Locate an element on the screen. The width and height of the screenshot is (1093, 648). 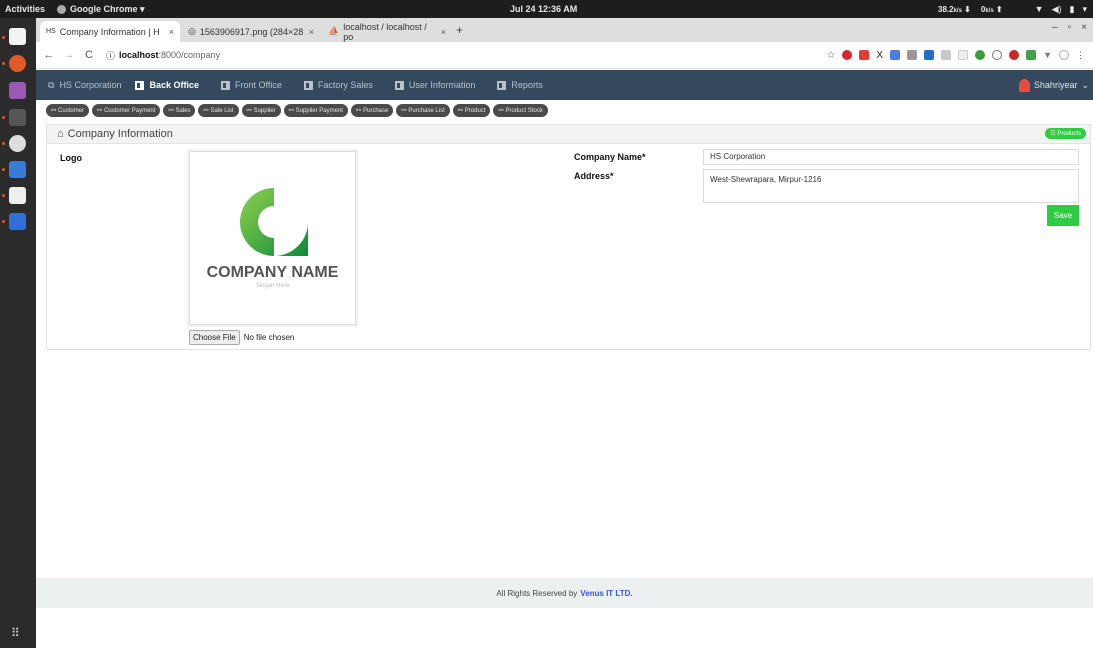
tab-company-information: HS Company Information | H × is located at coordinates (110, 31).